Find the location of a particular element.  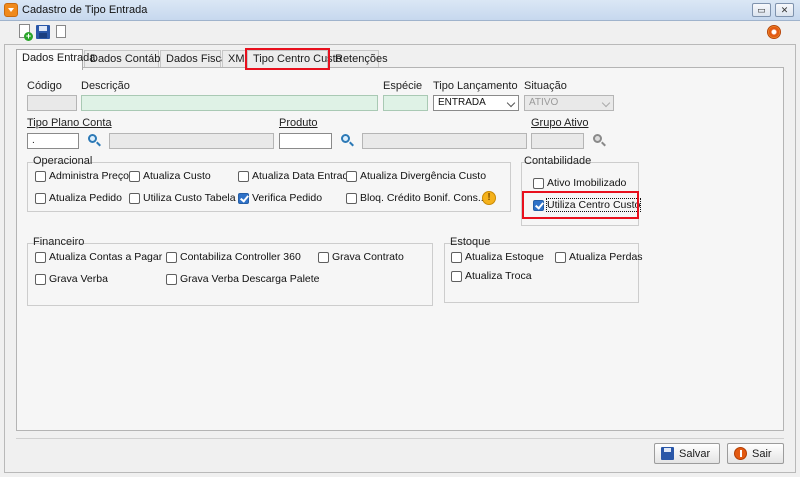

tipo-plano-conta-label: Tipo Plano Conta is located at coordinates (69, 123).